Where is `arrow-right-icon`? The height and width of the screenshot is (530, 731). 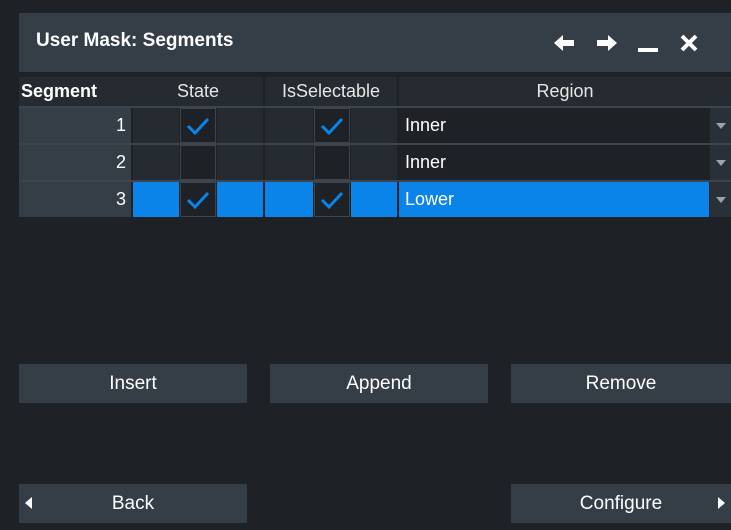 arrow-right-icon is located at coordinates (607, 42).